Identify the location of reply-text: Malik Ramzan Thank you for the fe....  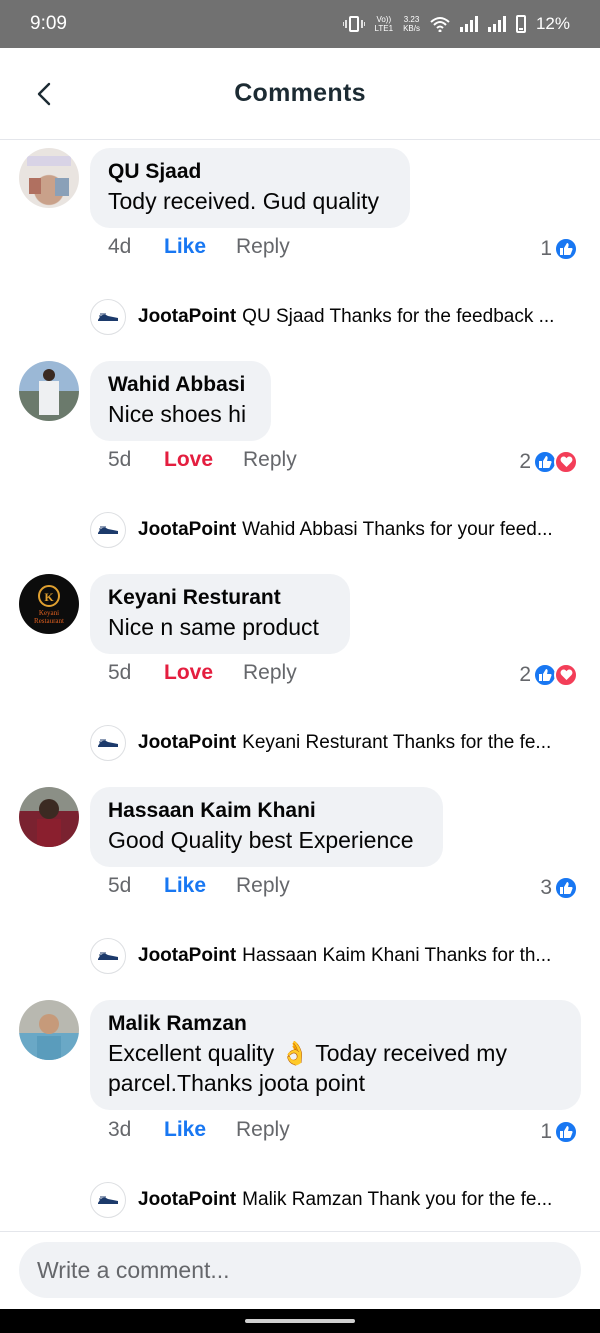
(397, 1199).